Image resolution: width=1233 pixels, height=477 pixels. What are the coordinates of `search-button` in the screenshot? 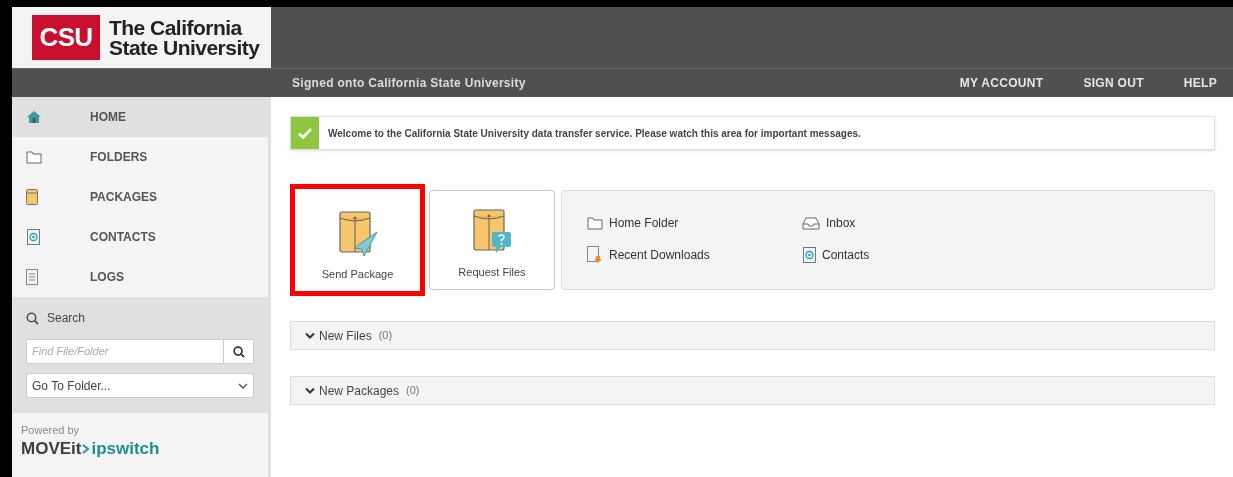 It's located at (239, 351).